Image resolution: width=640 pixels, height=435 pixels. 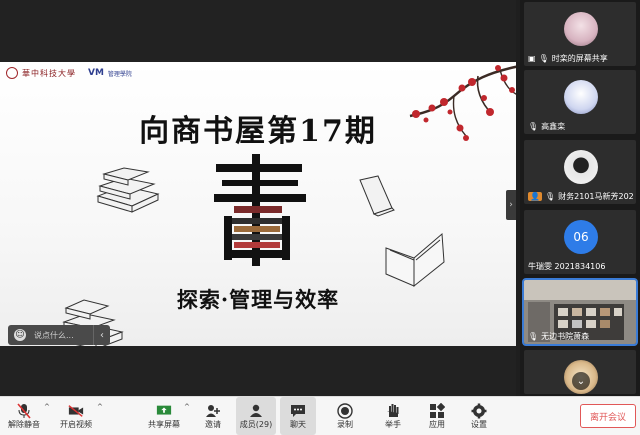 I want to click on participant-tile: ▣ 🎙 时栾的屏幕共享, so click(x=580, y=34).